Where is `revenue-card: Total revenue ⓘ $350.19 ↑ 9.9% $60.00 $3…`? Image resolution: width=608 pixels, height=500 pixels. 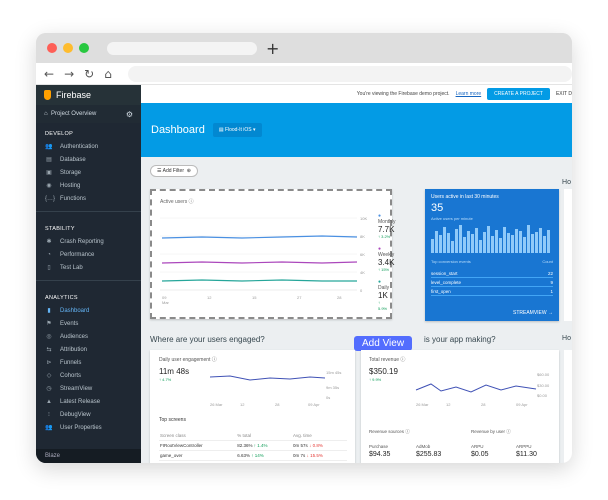
revenue-card: Total revenue ⓘ $350.19 ↑ 9.9% $60.00 $3… is located at coordinates (460, 406).